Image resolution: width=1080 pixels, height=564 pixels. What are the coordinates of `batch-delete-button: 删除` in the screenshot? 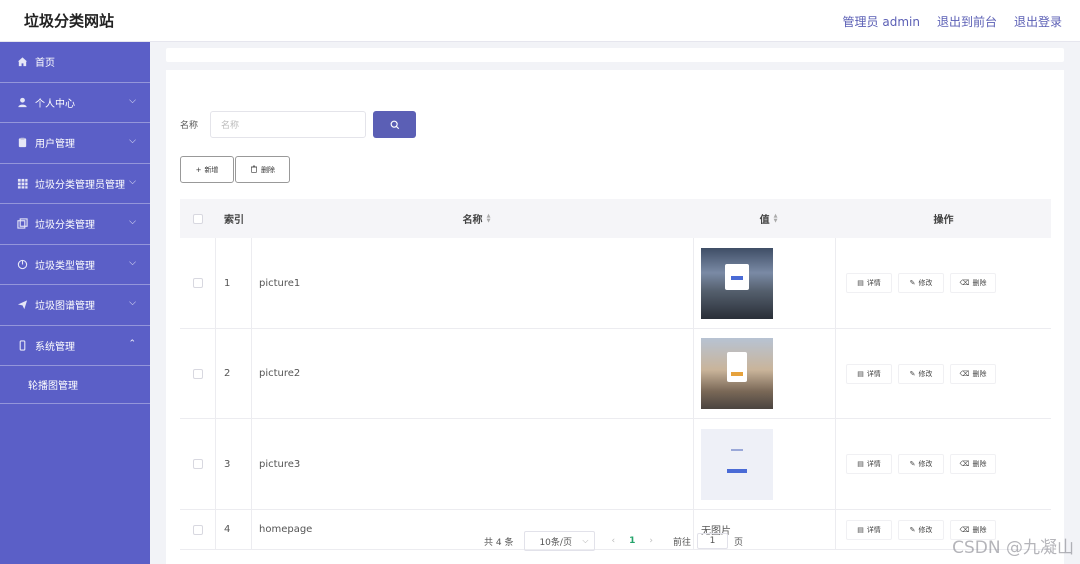 It's located at (262, 169).